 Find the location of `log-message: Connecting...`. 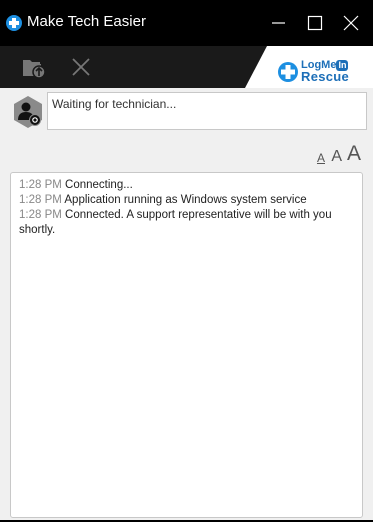

log-message: Connecting... is located at coordinates (99, 185).